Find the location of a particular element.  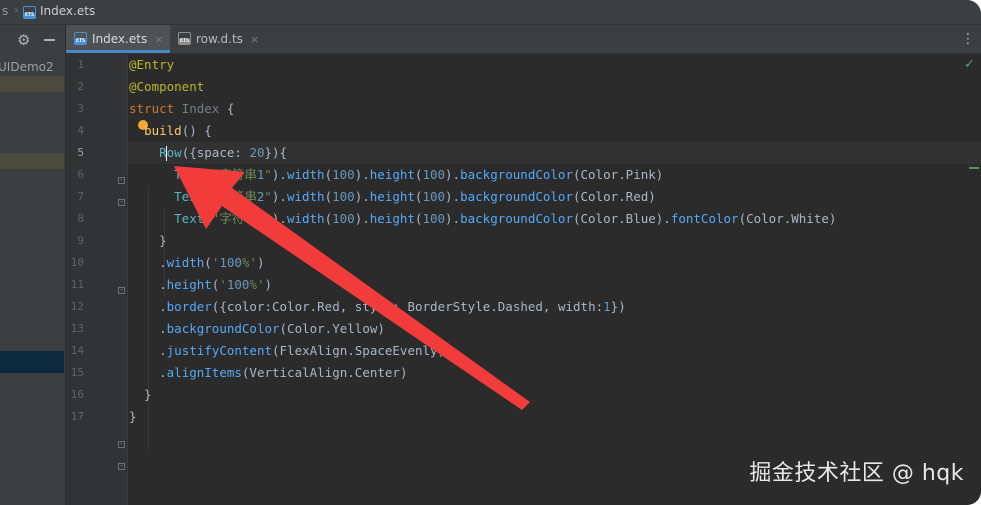

tab-index-ets: ETS Index.ets × is located at coordinates (118, 39).